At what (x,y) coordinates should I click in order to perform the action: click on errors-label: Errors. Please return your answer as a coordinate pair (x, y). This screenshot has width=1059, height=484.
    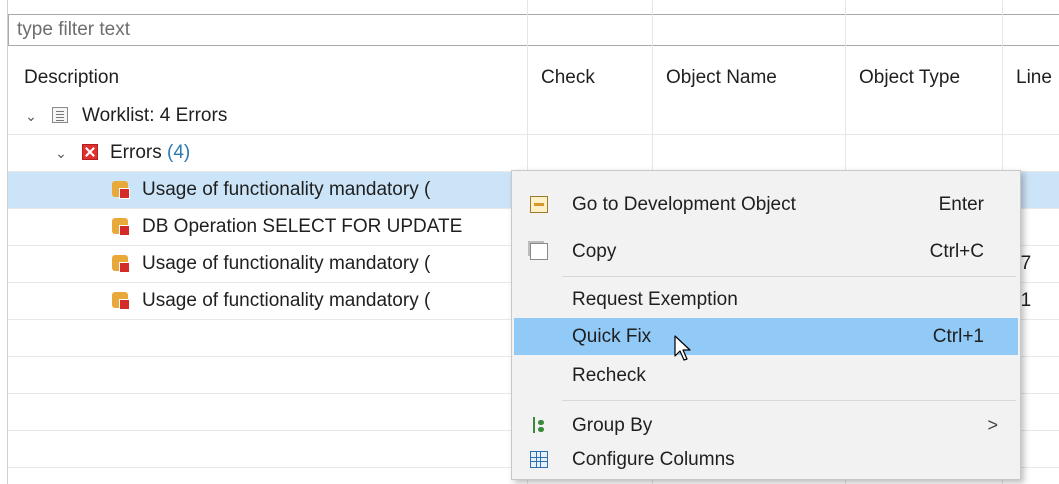
    Looking at the image, I should click on (136, 152).